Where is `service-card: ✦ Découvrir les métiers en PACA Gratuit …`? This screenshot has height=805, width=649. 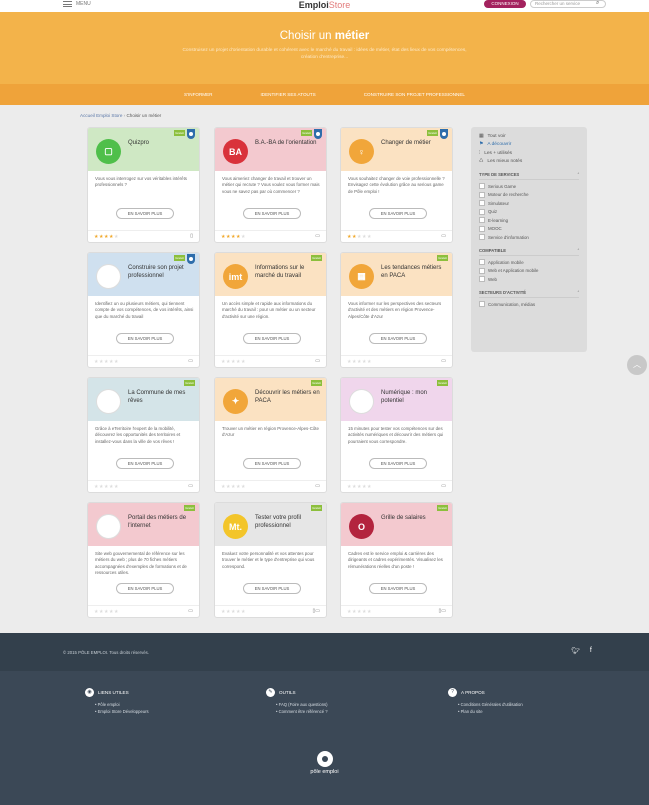
service-card: ✦ Découvrir les métiers en PACA Gratuit … is located at coordinates (270, 435).